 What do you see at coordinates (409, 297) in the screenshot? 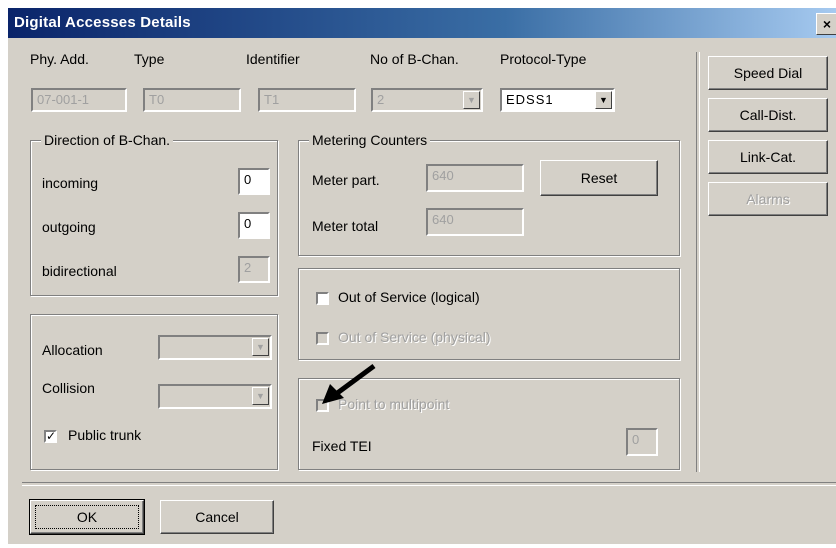
I see `out-of-service-logical-label: Out of Service (logical)` at bounding box center [409, 297].